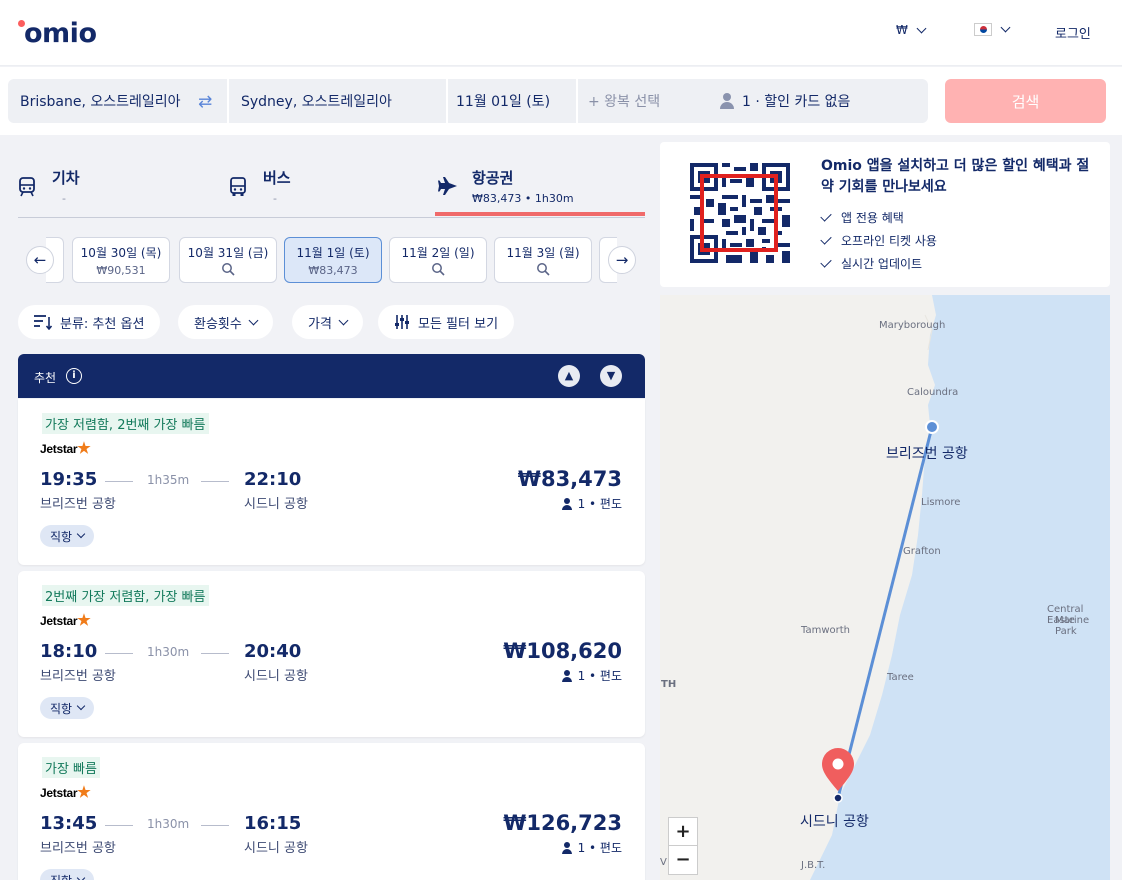  I want to click on sliders-icon, so click(402, 322).